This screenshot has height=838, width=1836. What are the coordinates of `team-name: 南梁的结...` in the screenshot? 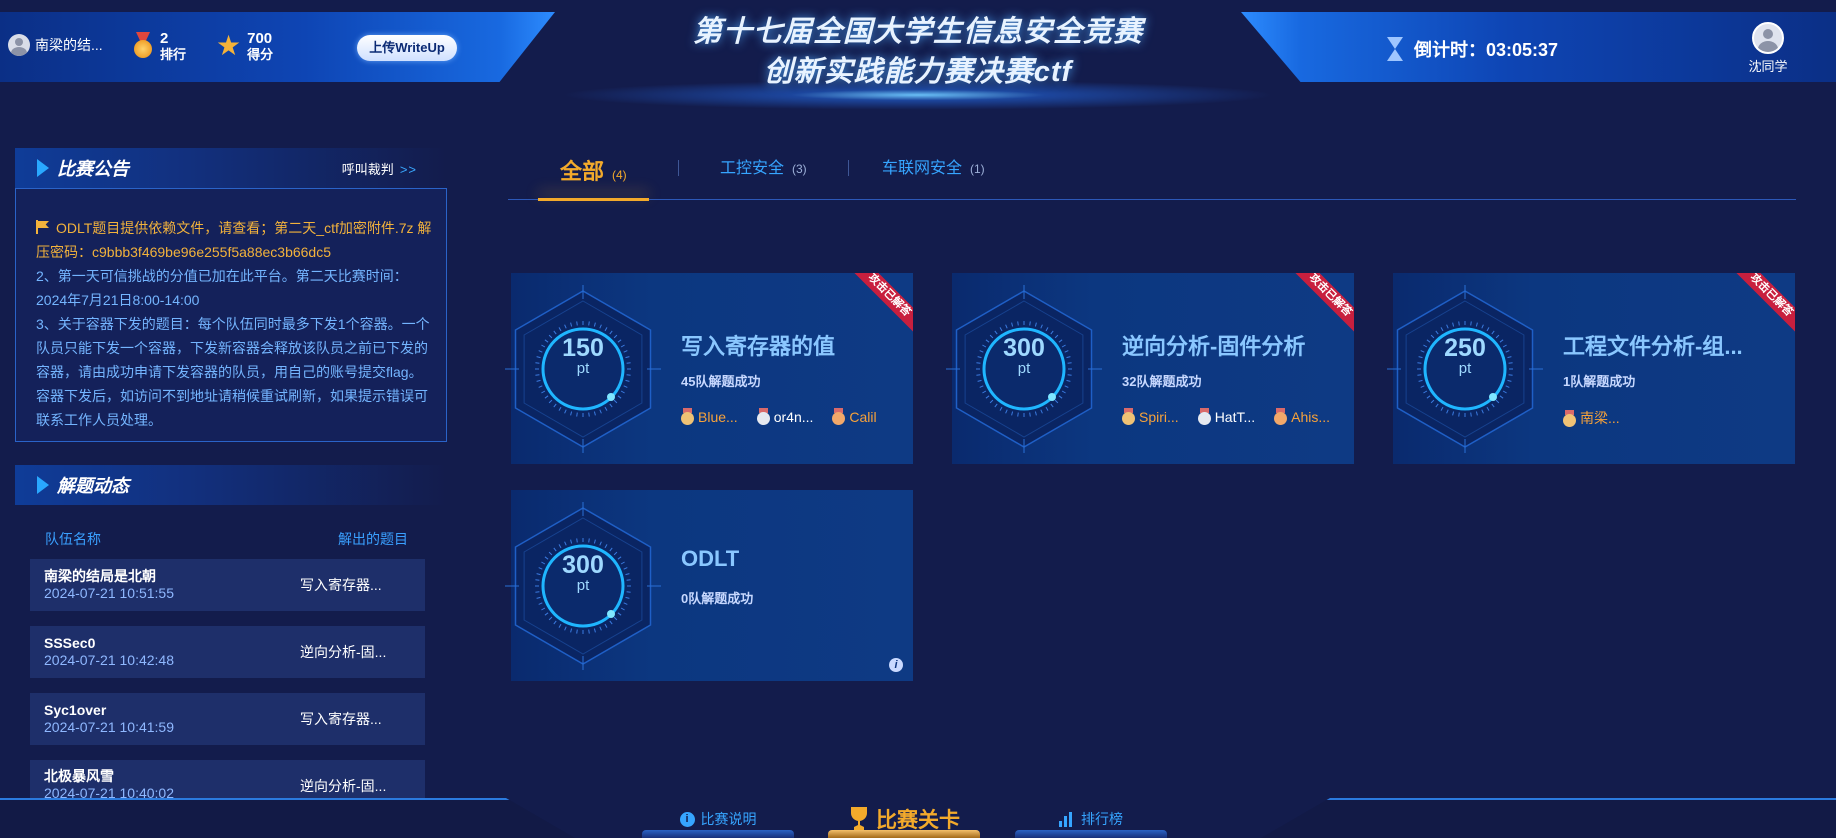 It's located at (69, 45).